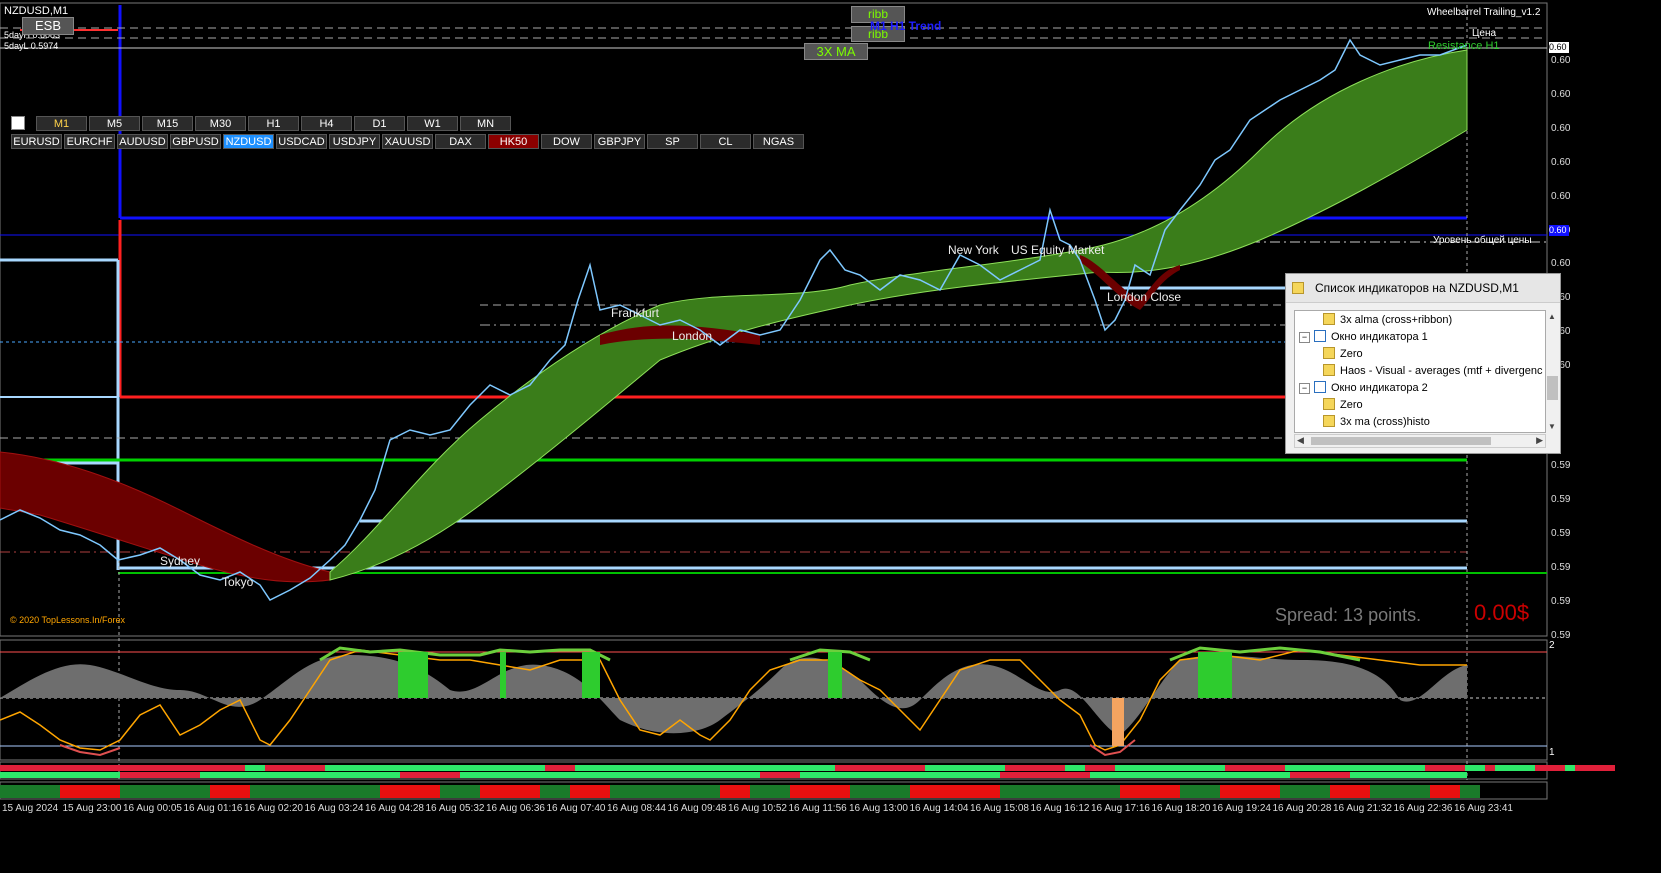 The width and height of the screenshot is (1661, 873). What do you see at coordinates (92, 808) in the screenshot?
I see `time-axis-label: 15 Aug 23:00` at bounding box center [92, 808].